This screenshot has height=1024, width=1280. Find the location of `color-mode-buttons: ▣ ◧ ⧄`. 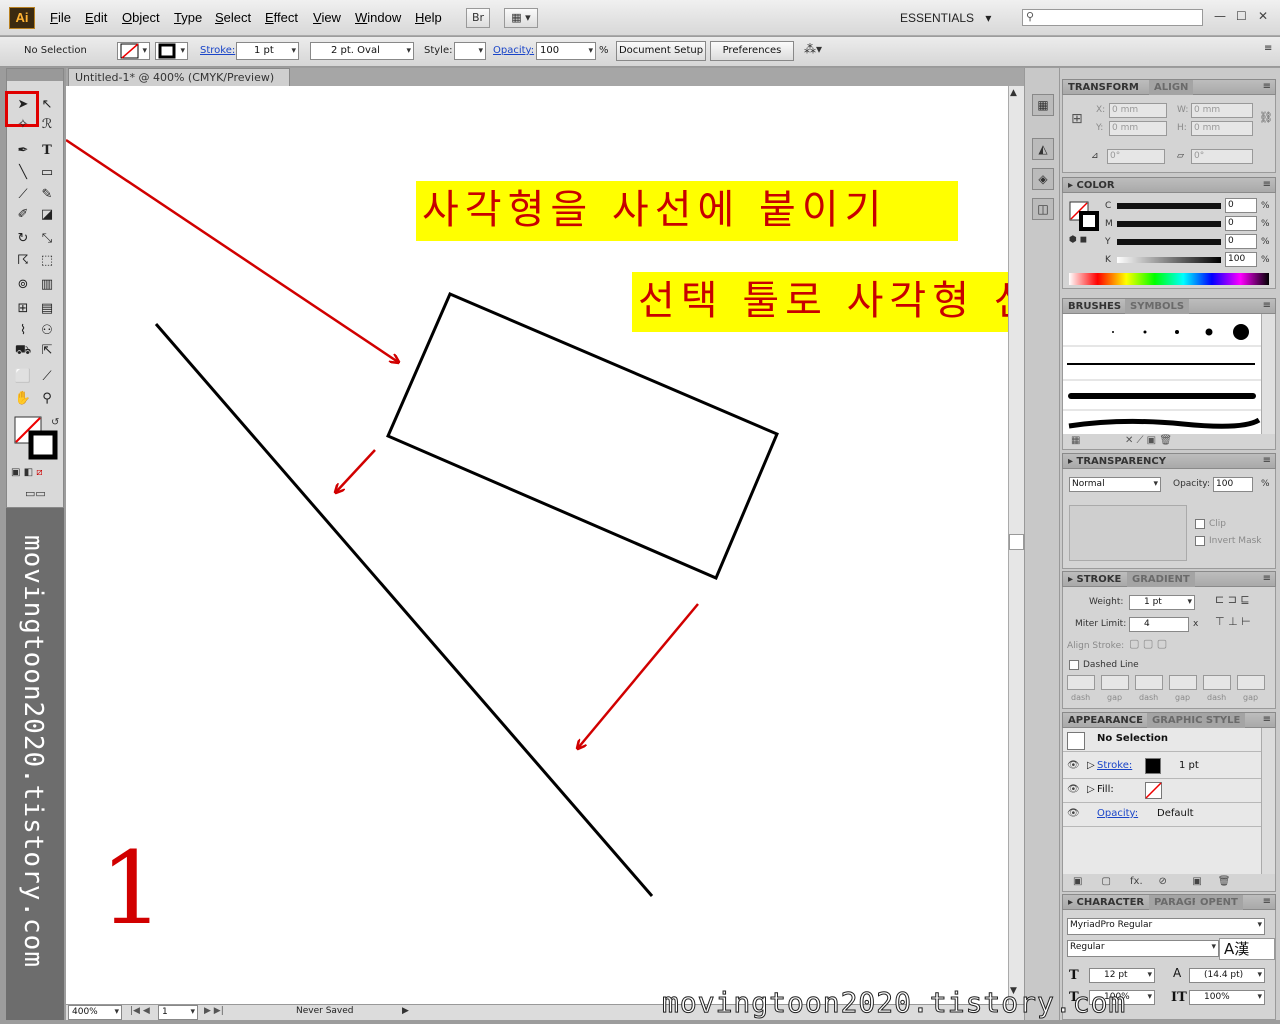

color-mode-buttons: ▣ ◧ ⧄ is located at coordinates (36, 474).